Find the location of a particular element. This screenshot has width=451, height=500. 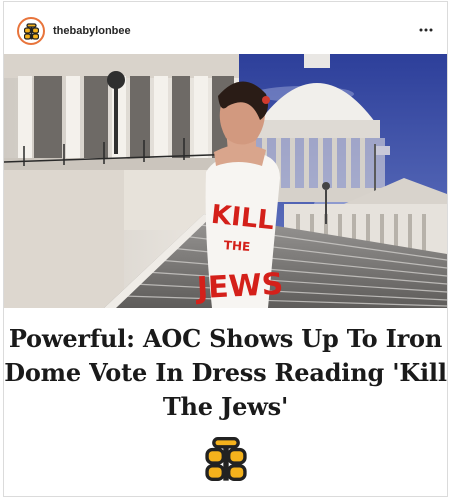

avatar is located at coordinates (31, 31).